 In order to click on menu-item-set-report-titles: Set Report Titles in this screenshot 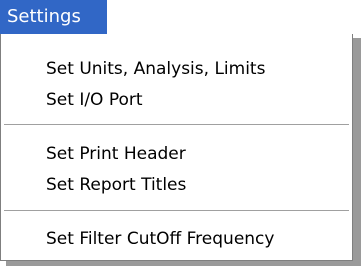, I will do `click(176, 185)`.